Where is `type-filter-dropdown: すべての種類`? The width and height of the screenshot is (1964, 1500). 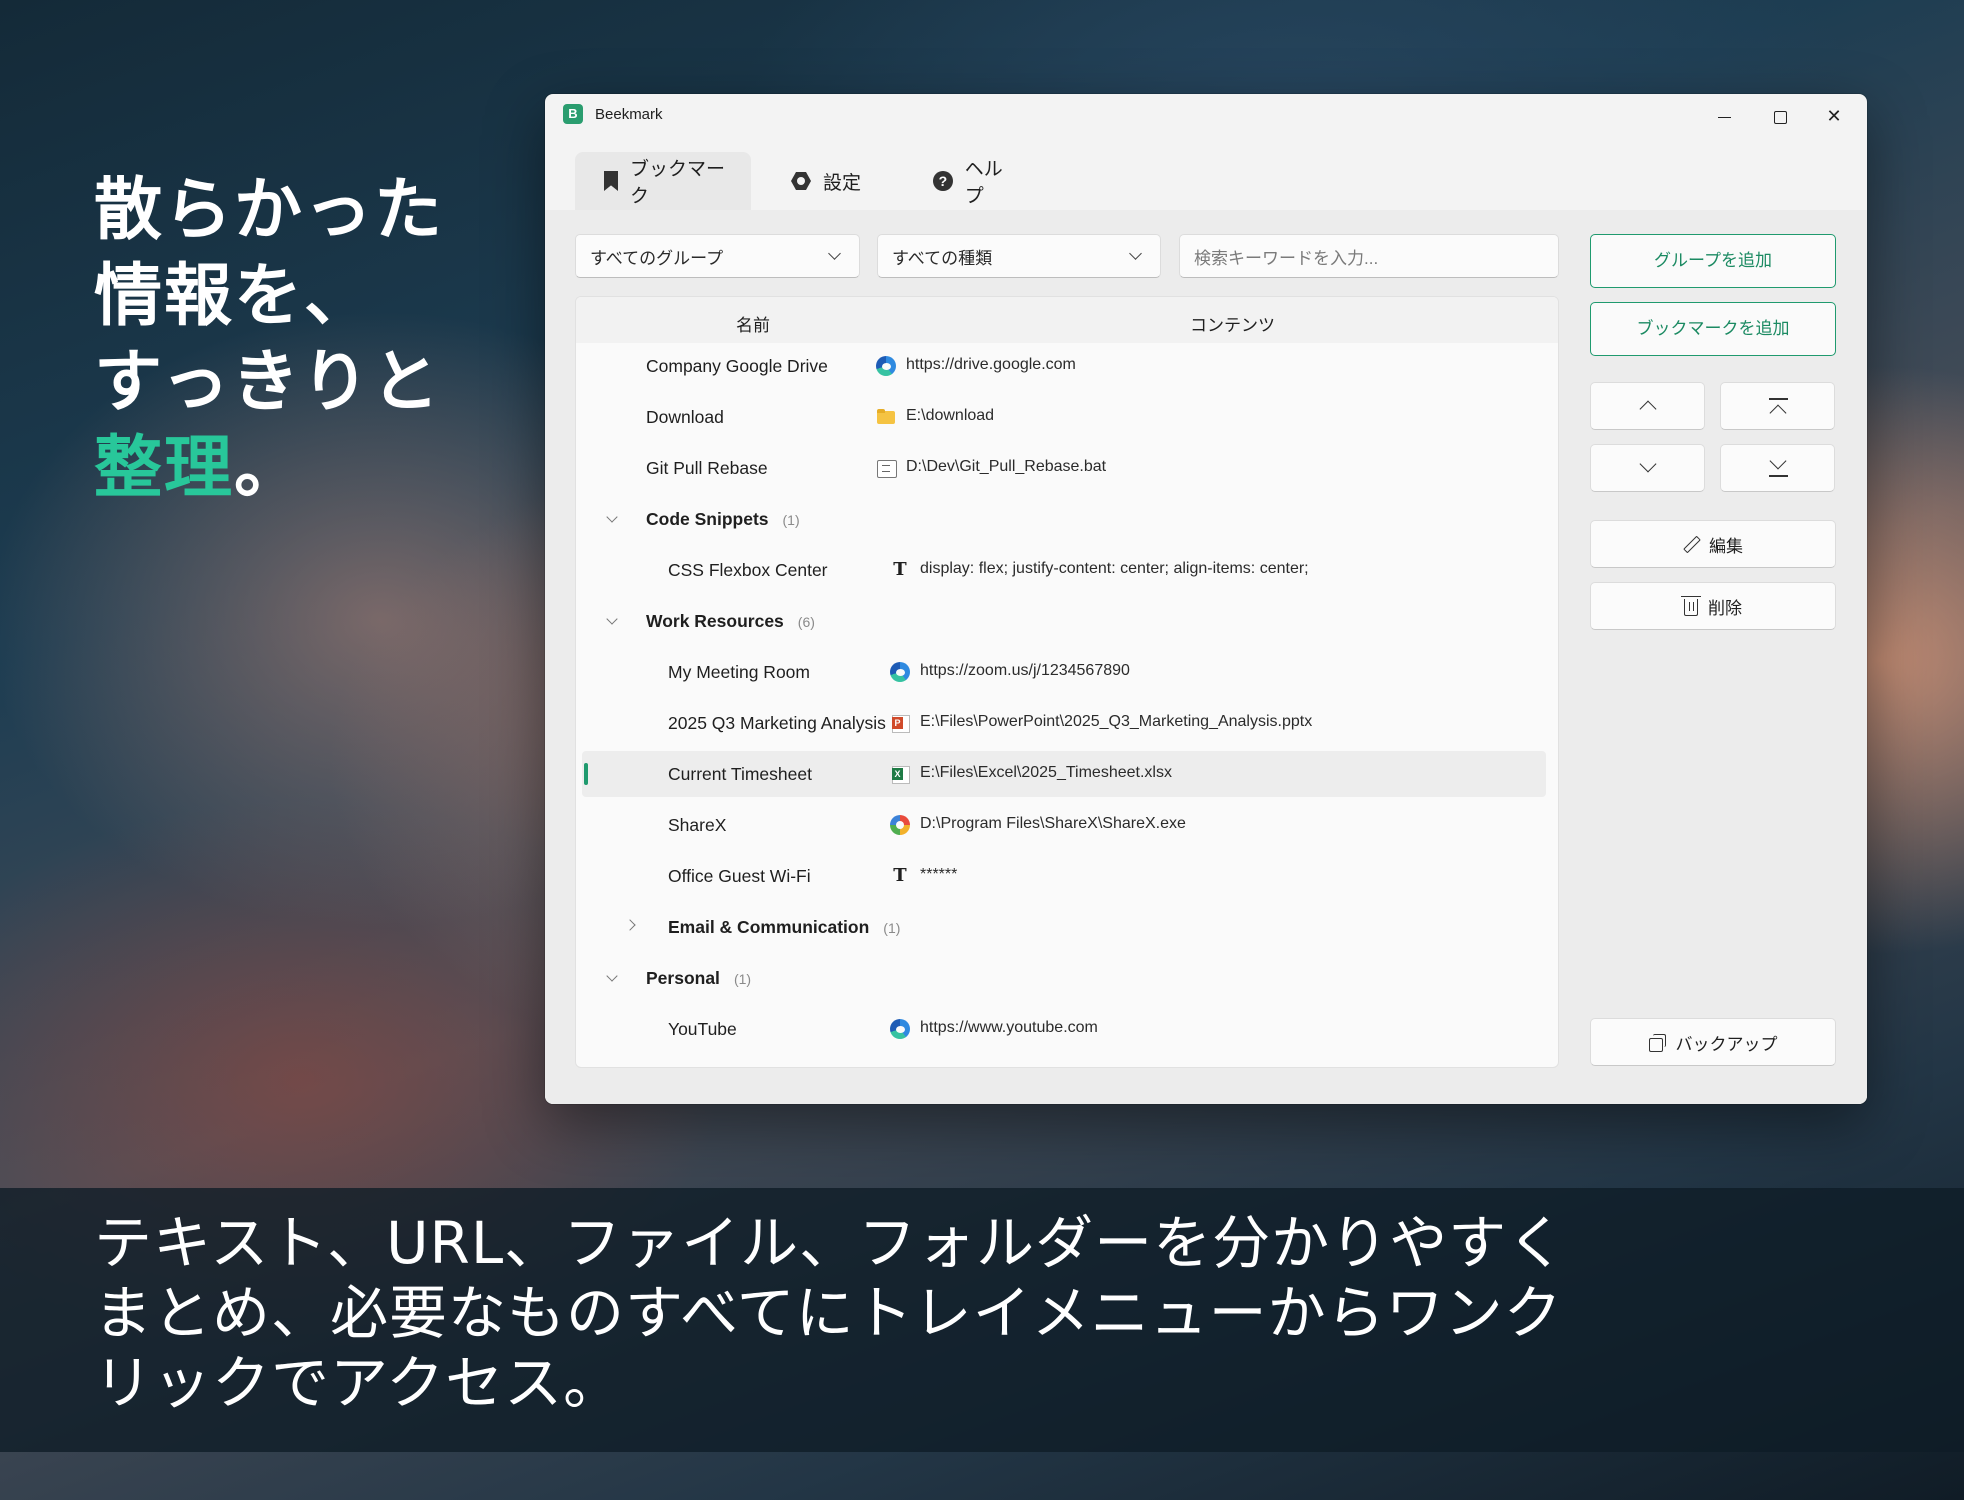
type-filter-dropdown: すべての種類 is located at coordinates (1019, 256).